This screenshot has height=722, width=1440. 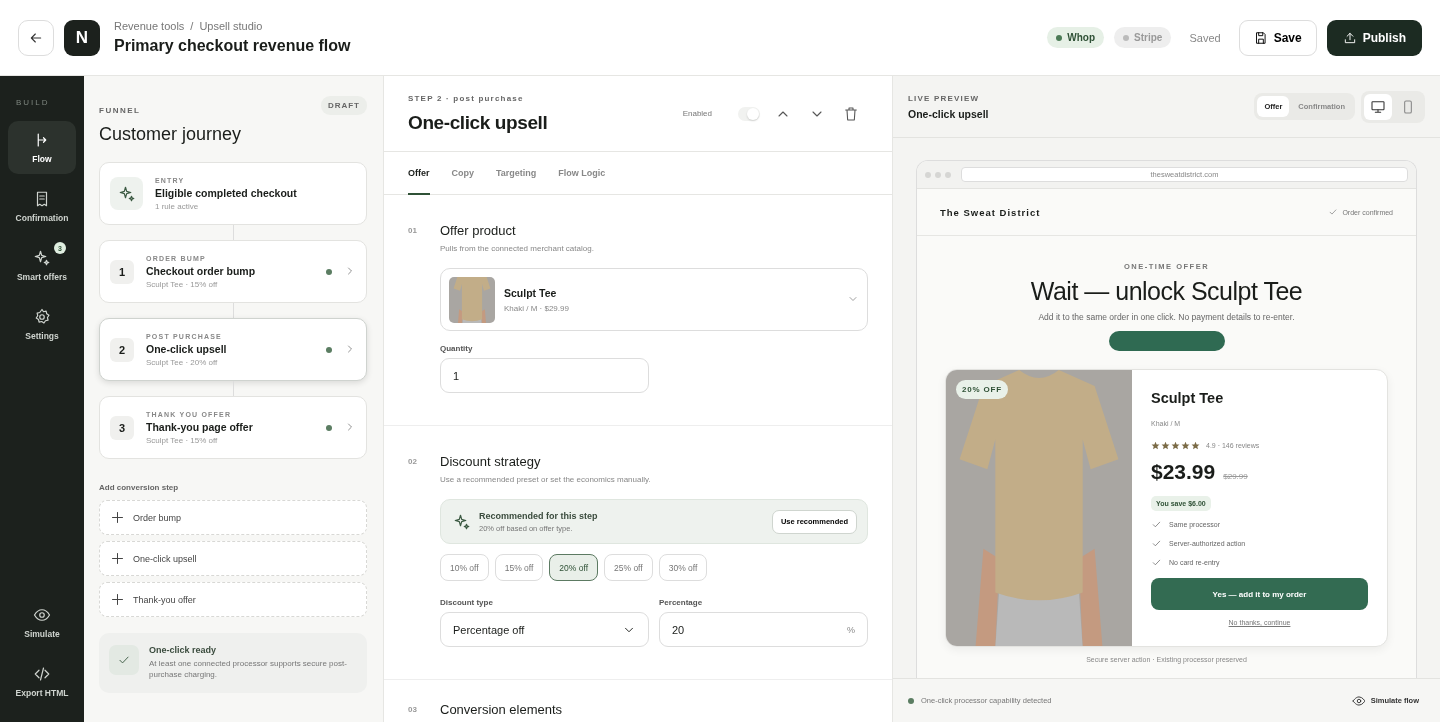 I want to click on processor-badge: Whop, so click(x=1076, y=37).